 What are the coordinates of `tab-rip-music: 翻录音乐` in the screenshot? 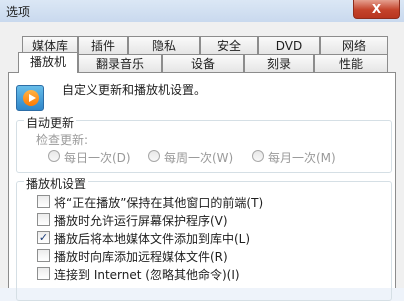 It's located at (120, 63).